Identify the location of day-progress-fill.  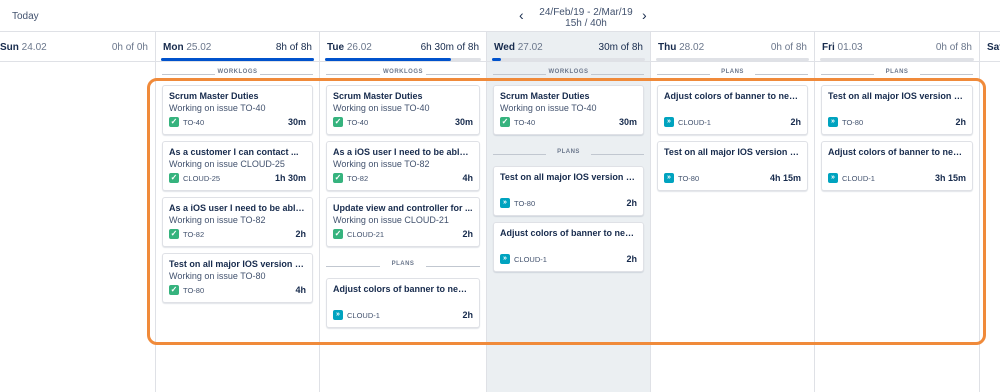
(388, 59).